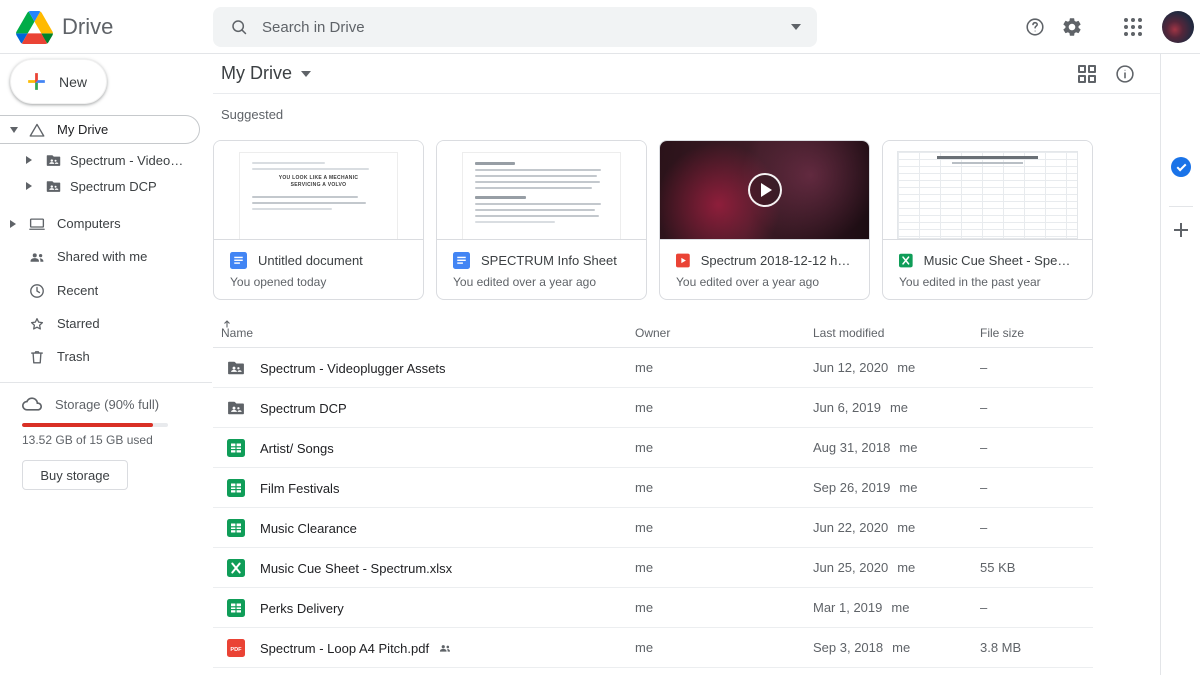  I want to click on search-icon, so click(239, 27).